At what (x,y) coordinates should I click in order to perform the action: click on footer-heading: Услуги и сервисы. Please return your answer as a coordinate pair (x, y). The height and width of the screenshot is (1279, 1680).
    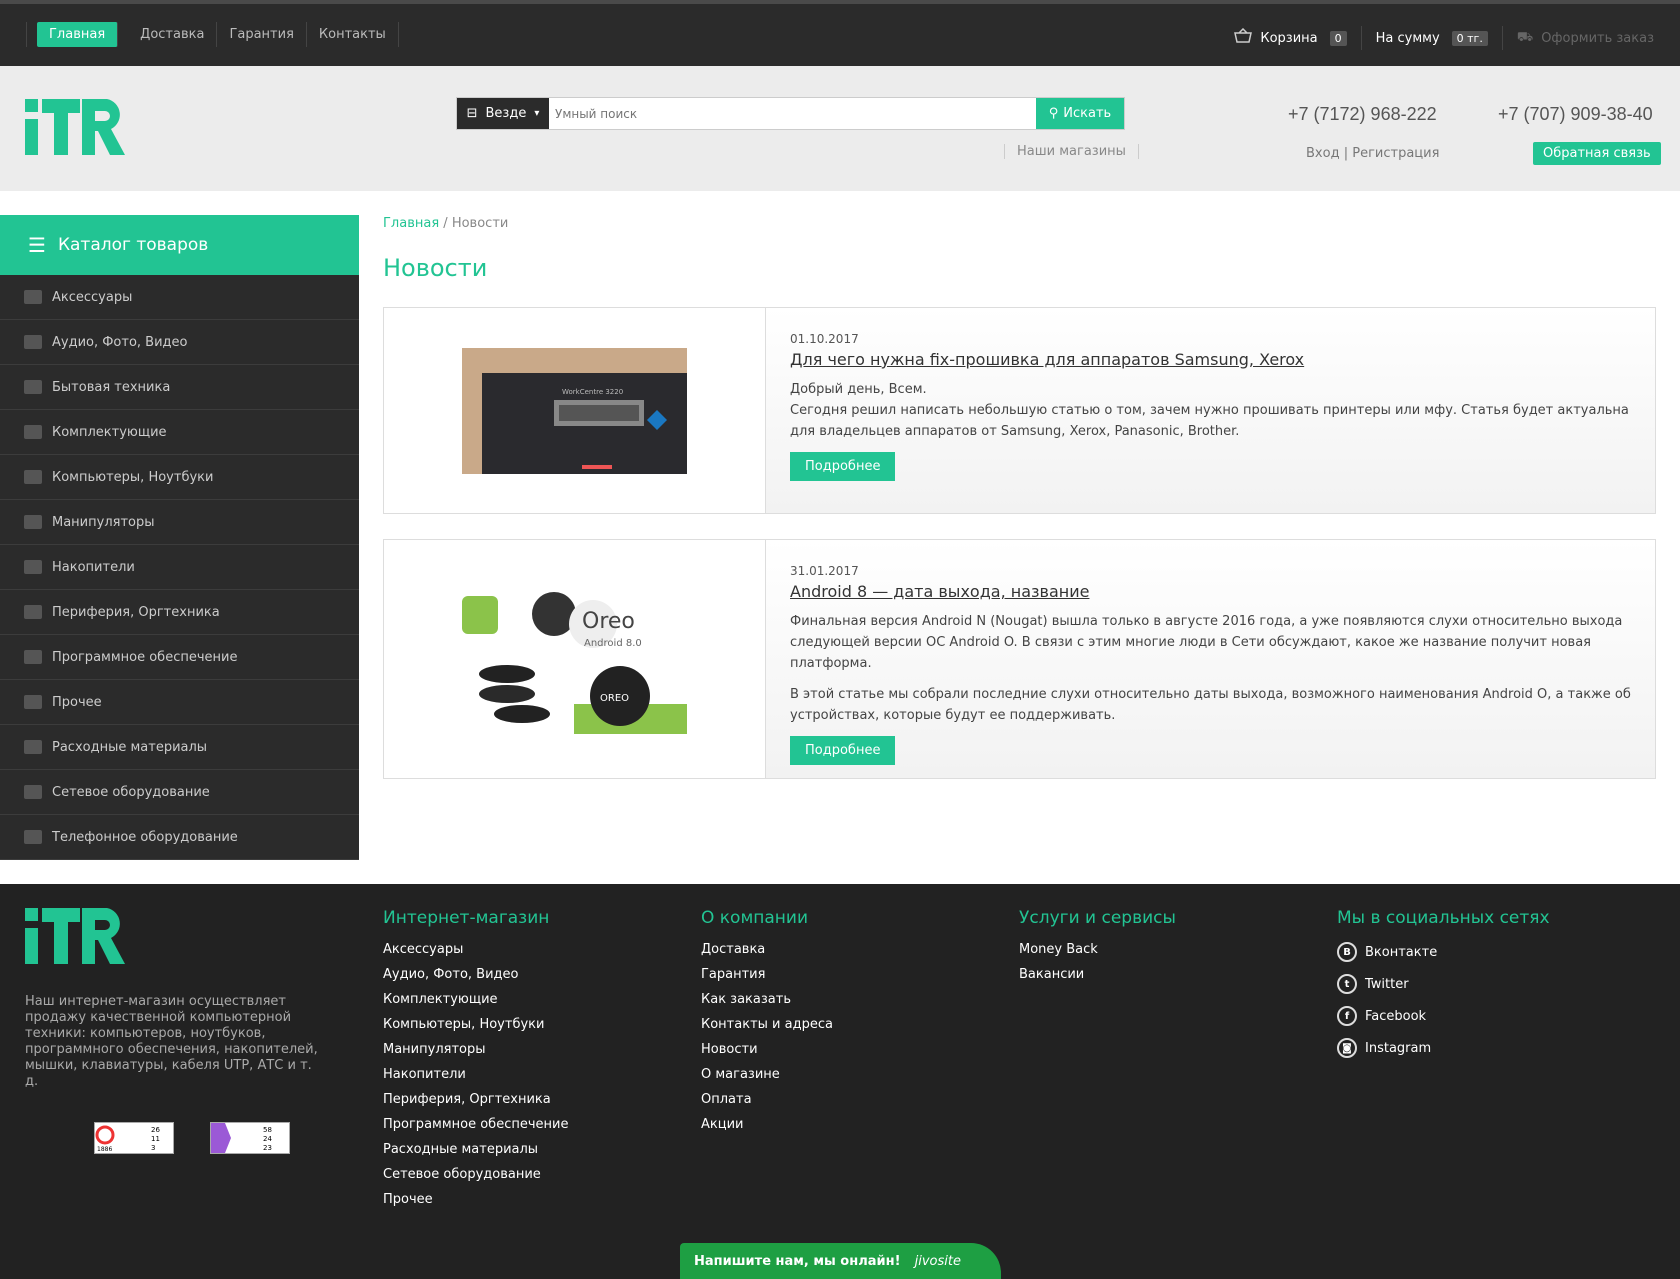
    Looking at the image, I should click on (1097, 918).